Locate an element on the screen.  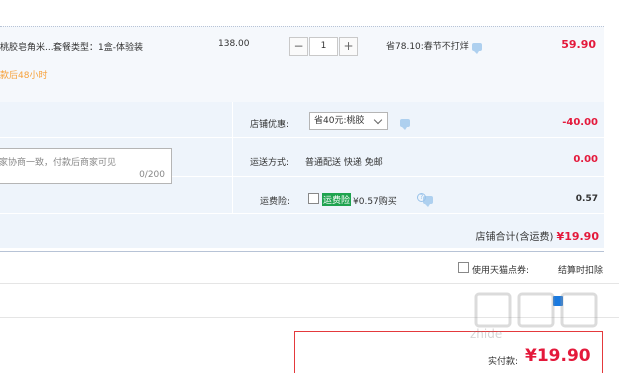
message-placeholder: 家协商一致，付款后商家可见 is located at coordinates (58, 163).